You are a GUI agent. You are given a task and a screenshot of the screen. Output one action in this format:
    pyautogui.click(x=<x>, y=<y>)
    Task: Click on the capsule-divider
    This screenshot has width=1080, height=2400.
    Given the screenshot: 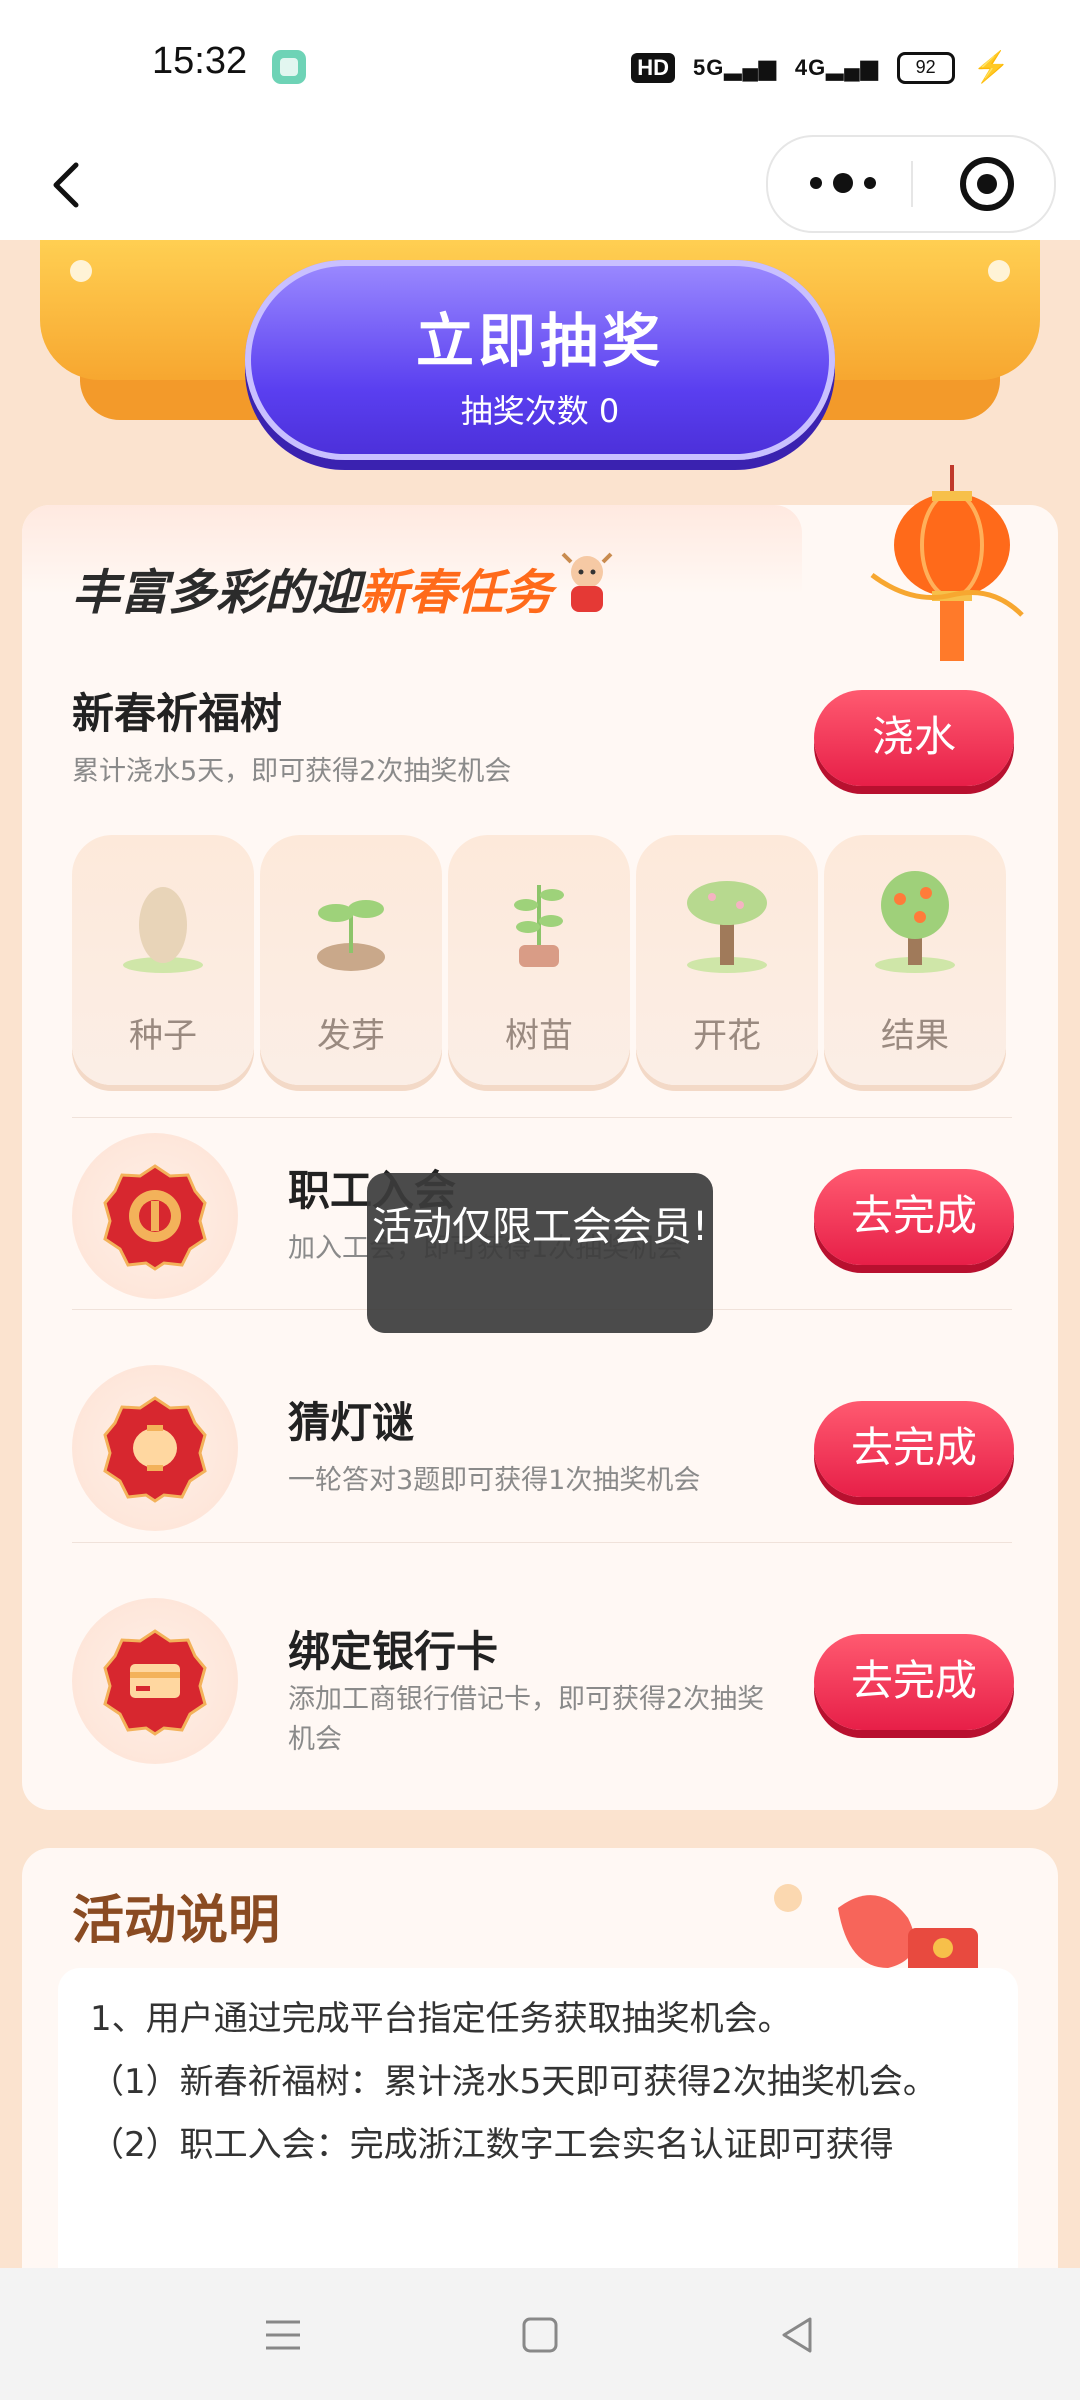 What is the action you would take?
    pyautogui.click(x=912, y=184)
    